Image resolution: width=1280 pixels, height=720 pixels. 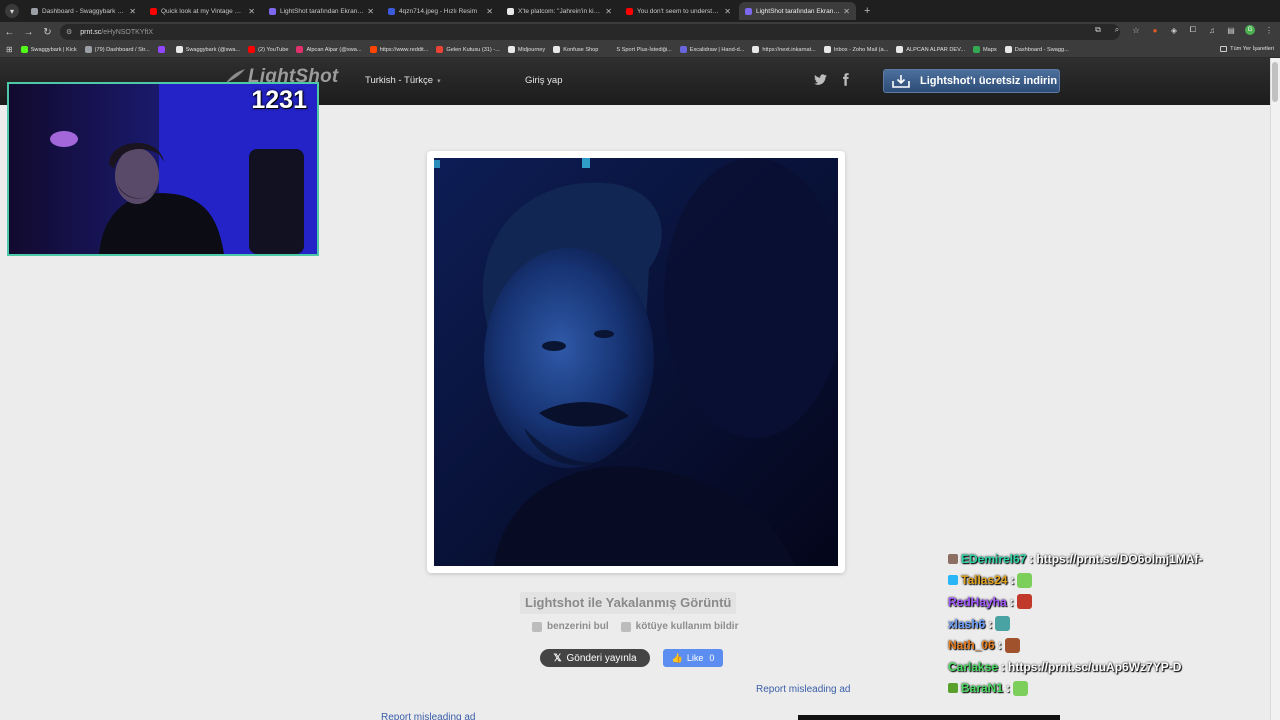 I want to click on x-logo-icon: 𝕏, so click(x=557, y=658).